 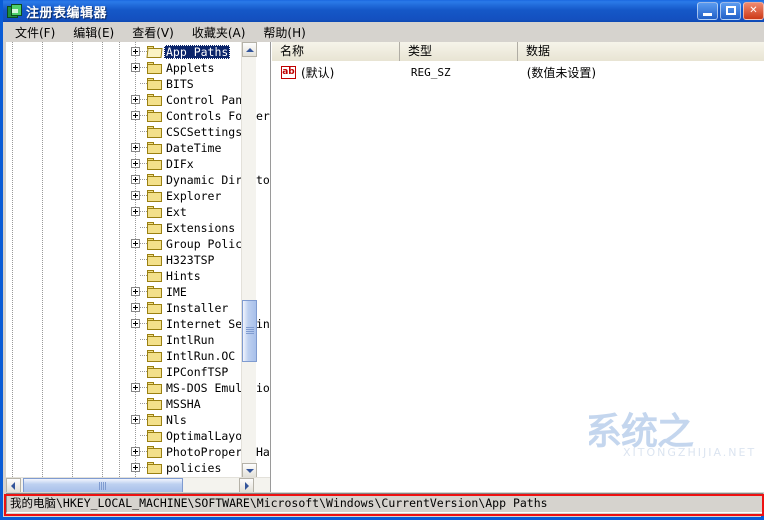 I want to click on tree-item-group-policy: Group Policy, so click(x=131, y=244).